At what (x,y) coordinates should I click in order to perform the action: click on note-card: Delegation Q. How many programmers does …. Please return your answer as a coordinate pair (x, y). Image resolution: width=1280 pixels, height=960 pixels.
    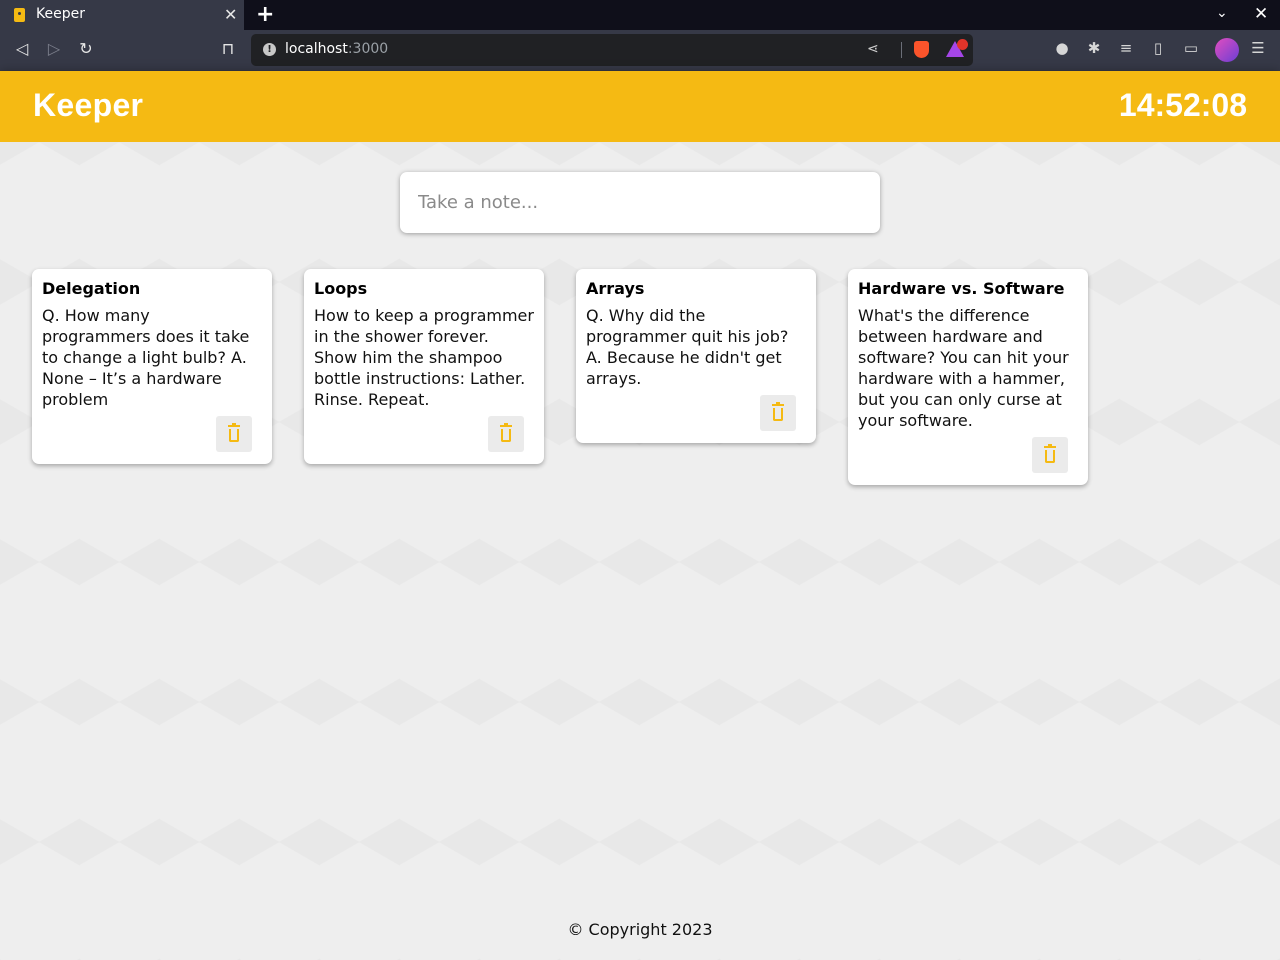
    Looking at the image, I should click on (152, 366).